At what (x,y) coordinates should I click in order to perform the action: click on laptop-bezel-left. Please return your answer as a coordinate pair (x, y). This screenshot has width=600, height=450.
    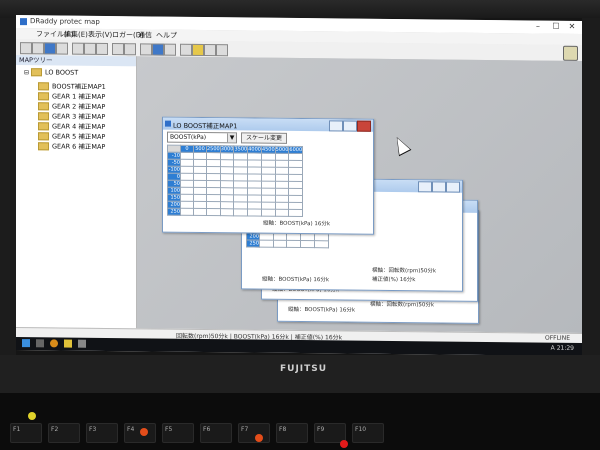
    Looking at the image, I should click on (8, 188).